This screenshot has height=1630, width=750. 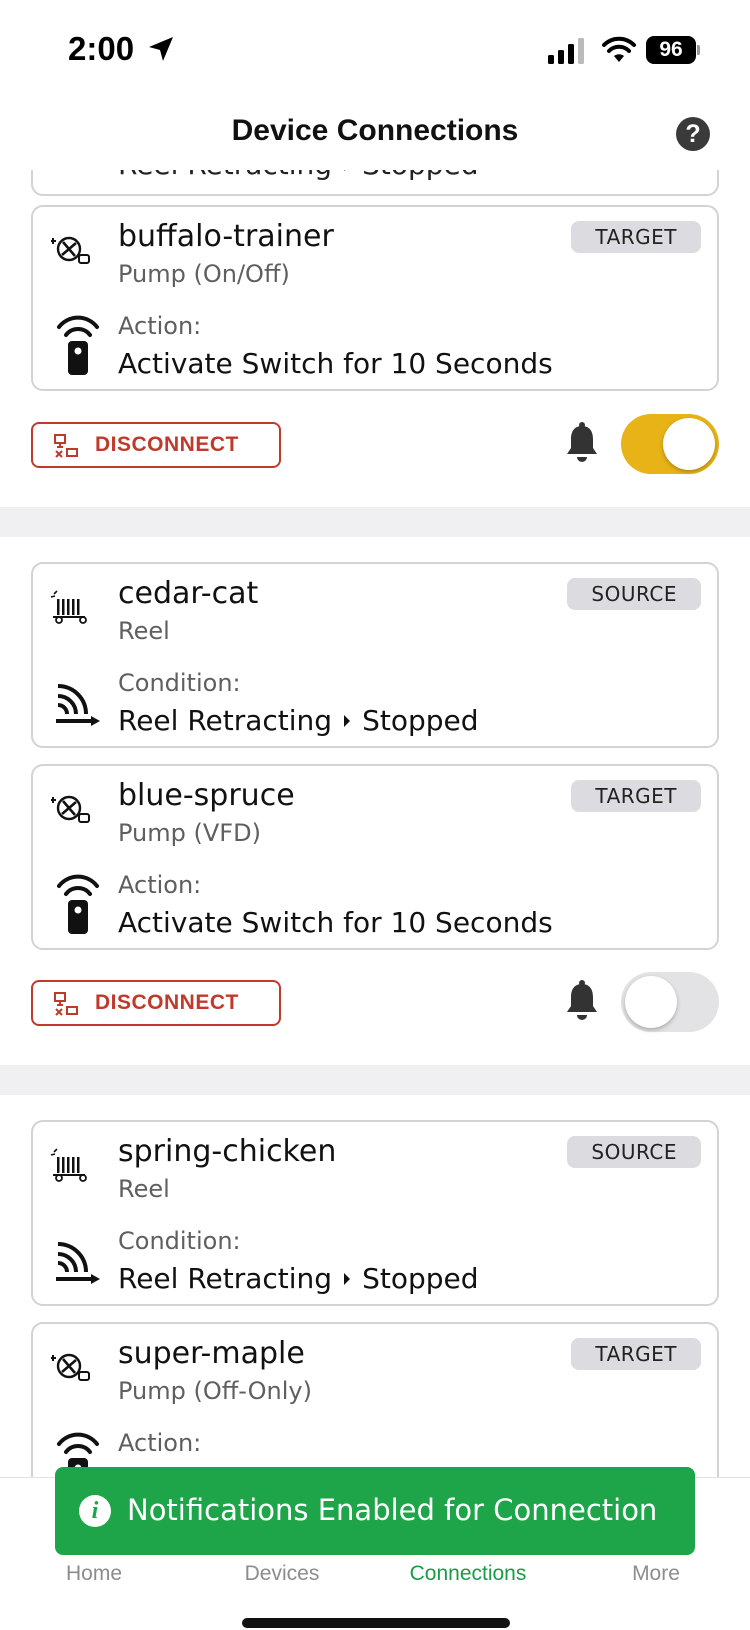 What do you see at coordinates (375, 130) in the screenshot?
I see `page-title: Device Connections` at bounding box center [375, 130].